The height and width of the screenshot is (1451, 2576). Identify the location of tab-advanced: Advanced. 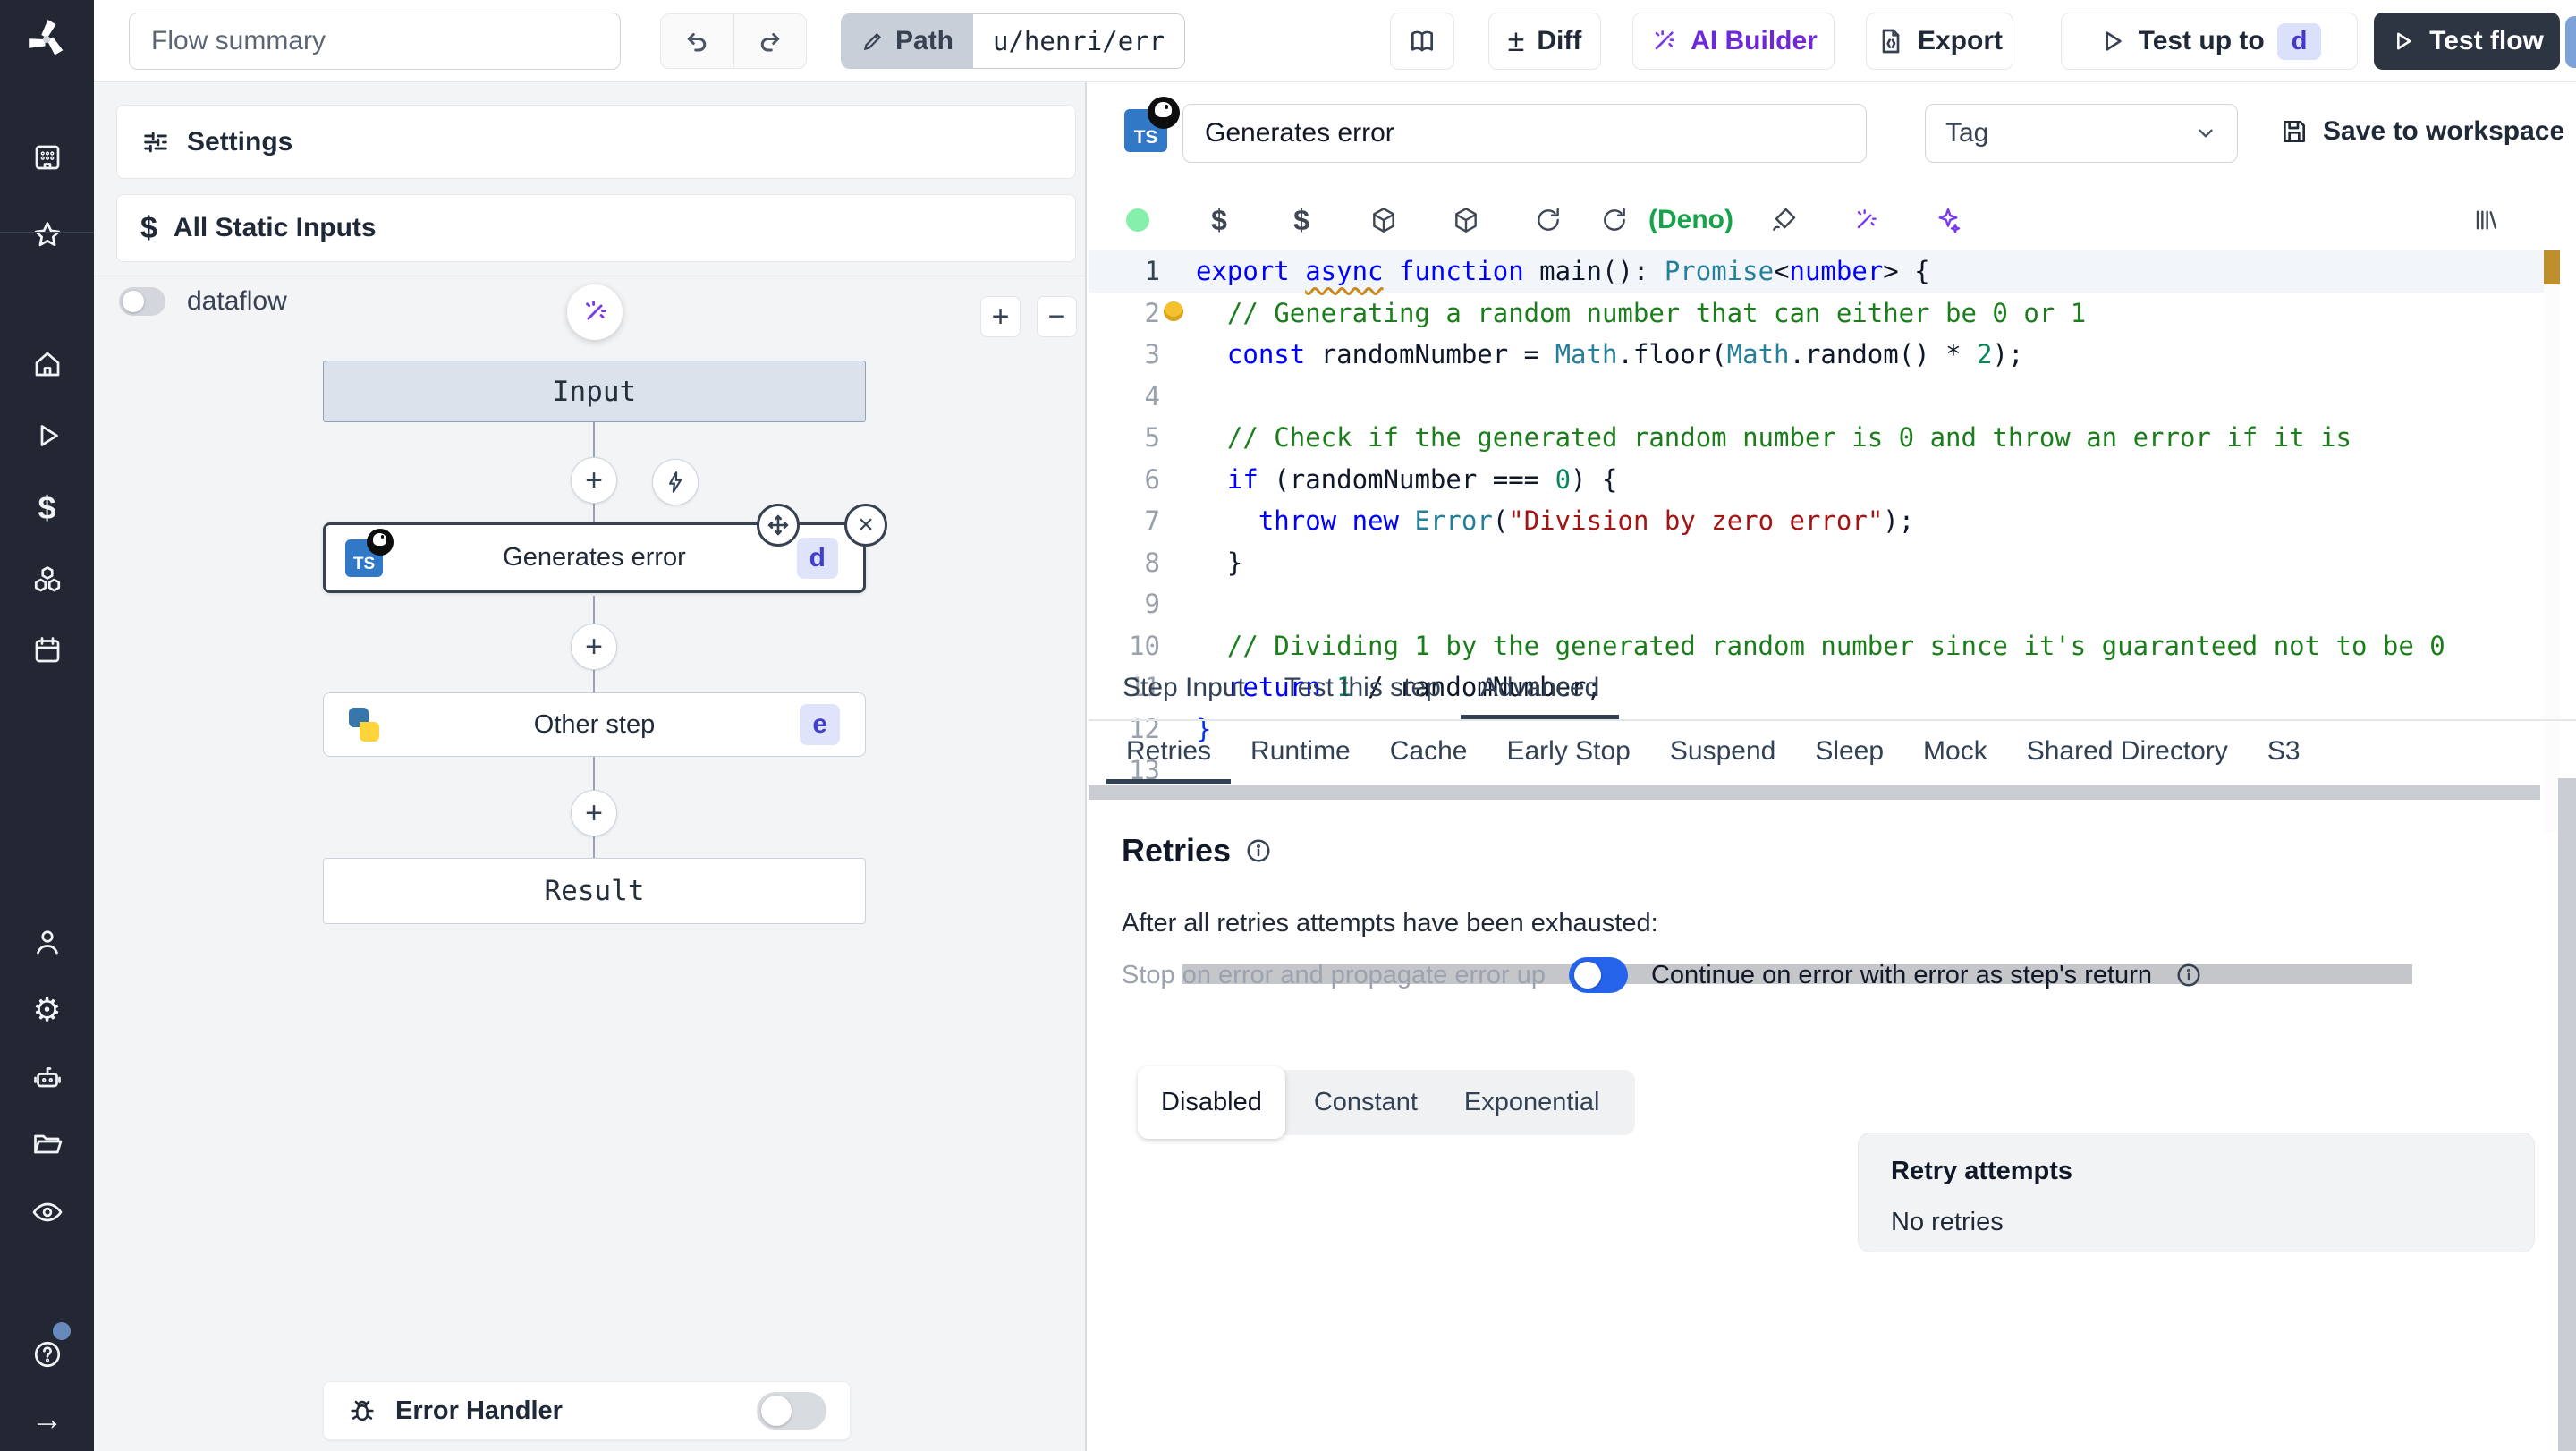
(1540, 689).